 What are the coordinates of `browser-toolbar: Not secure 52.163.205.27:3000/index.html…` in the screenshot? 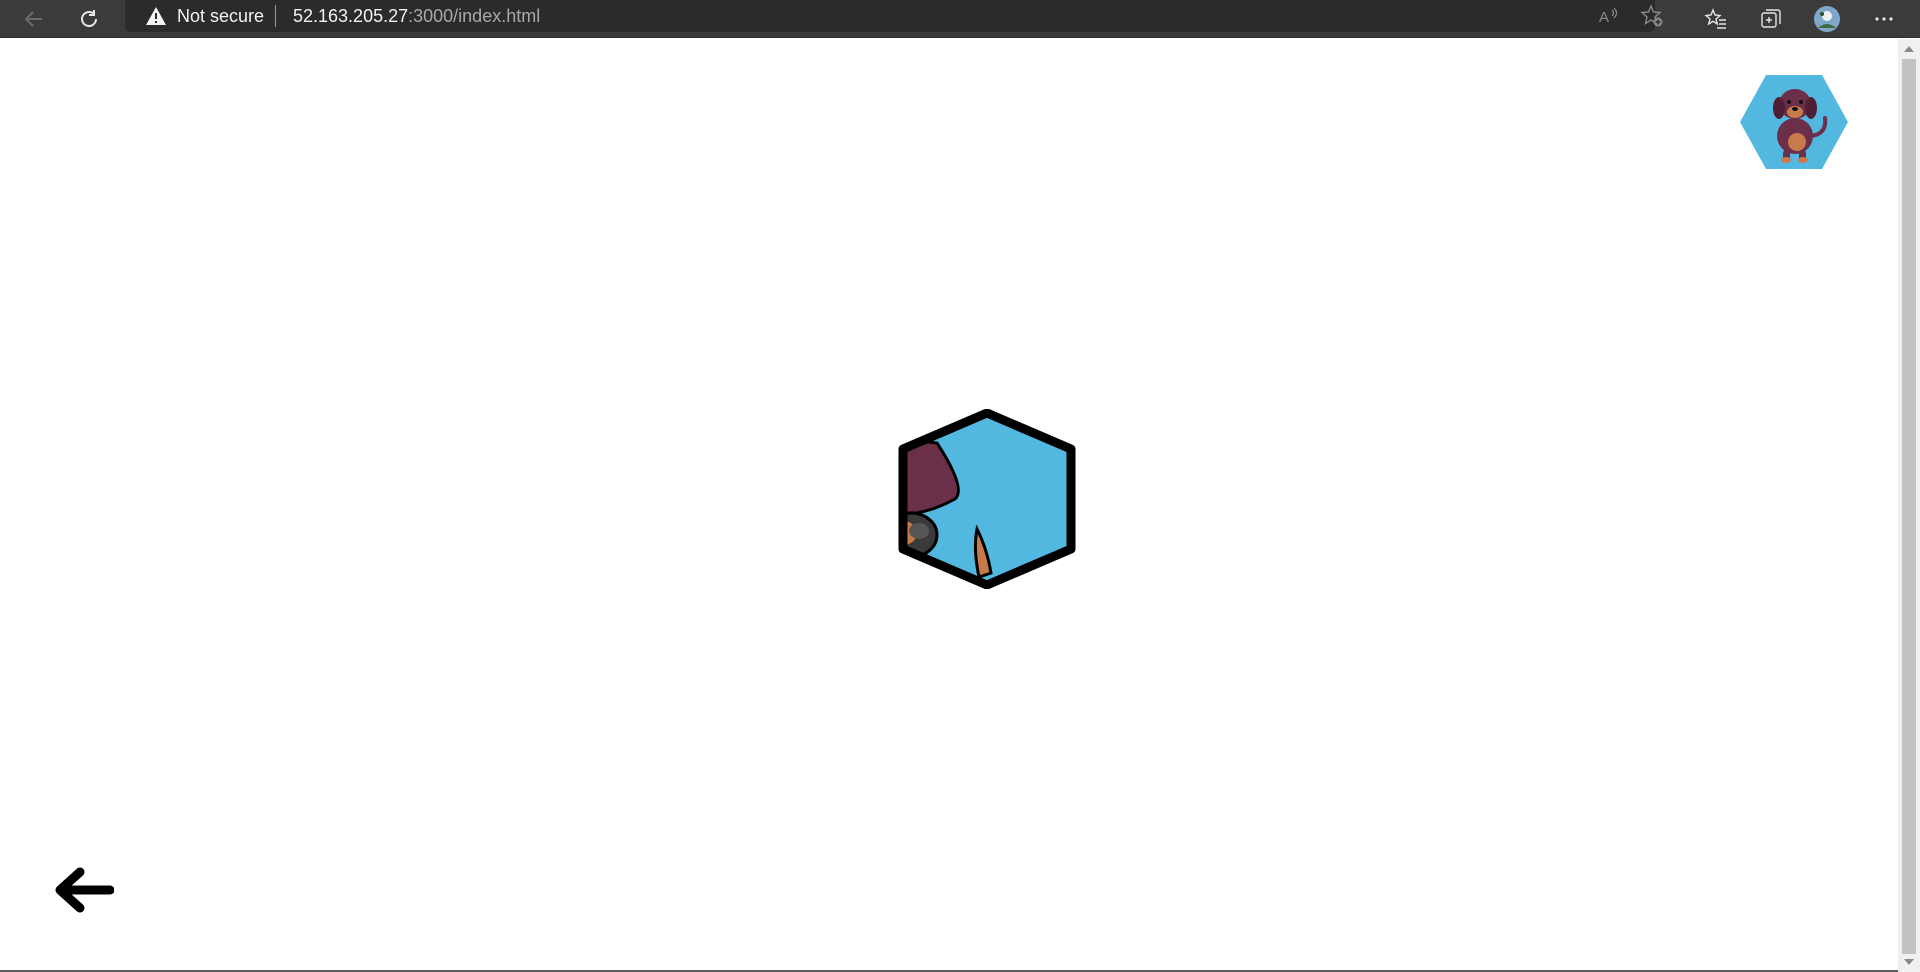 It's located at (960, 19).